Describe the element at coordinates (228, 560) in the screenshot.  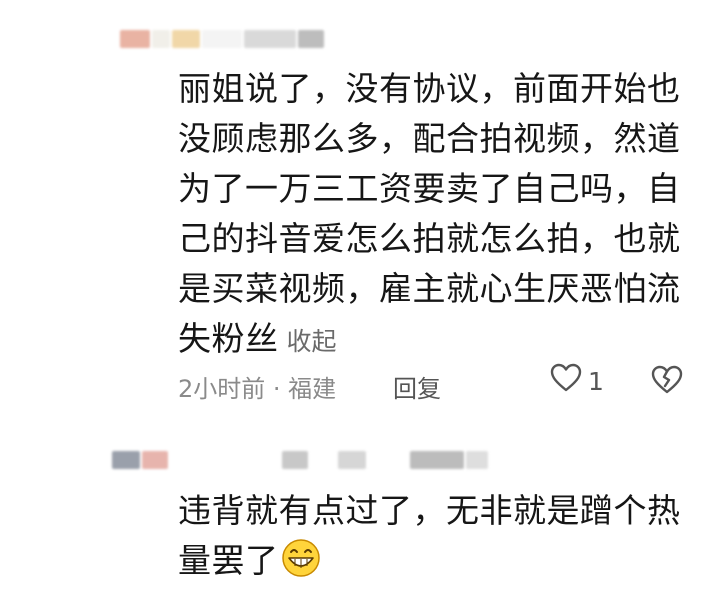
I see `comment-text-line: 量罢了` at that location.